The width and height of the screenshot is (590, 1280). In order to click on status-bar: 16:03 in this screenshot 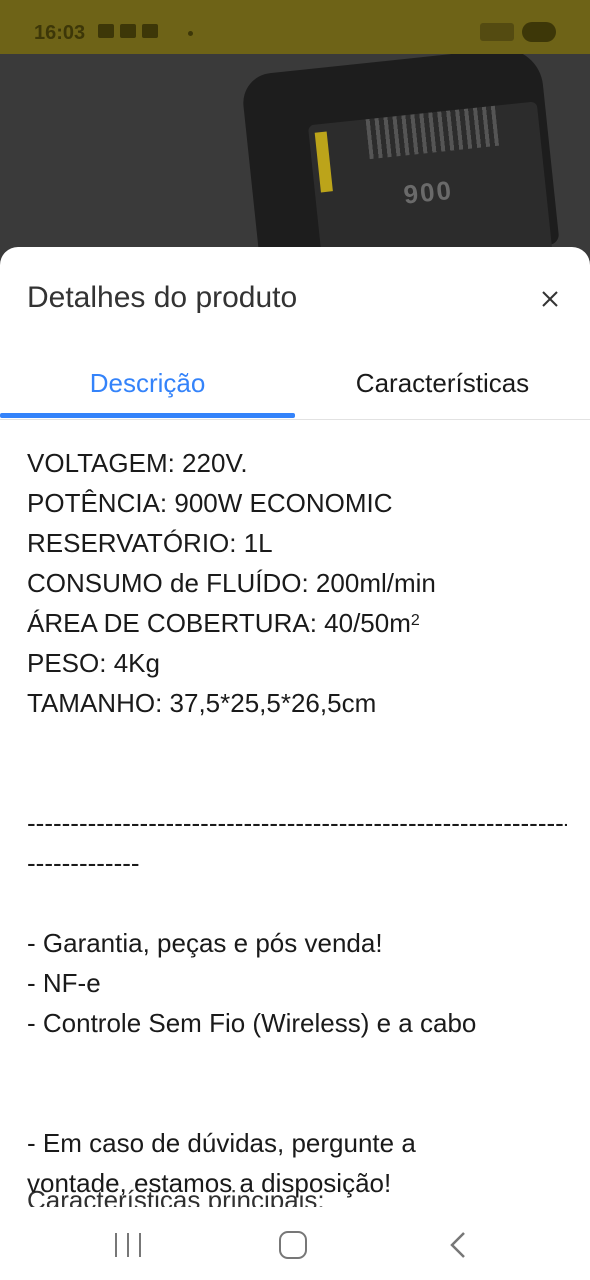, I will do `click(295, 27)`.